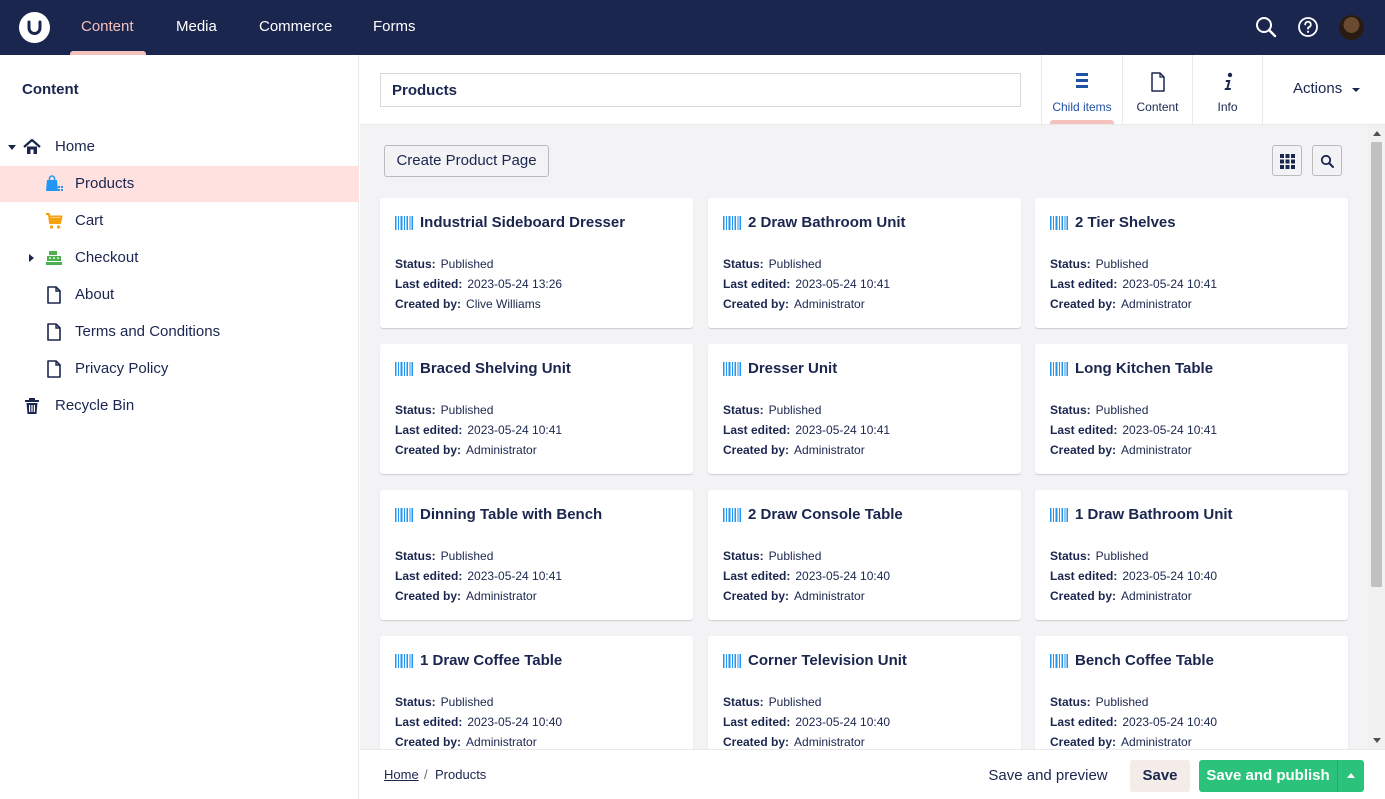  I want to click on tab-child-items: Child items, so click(1081, 90).